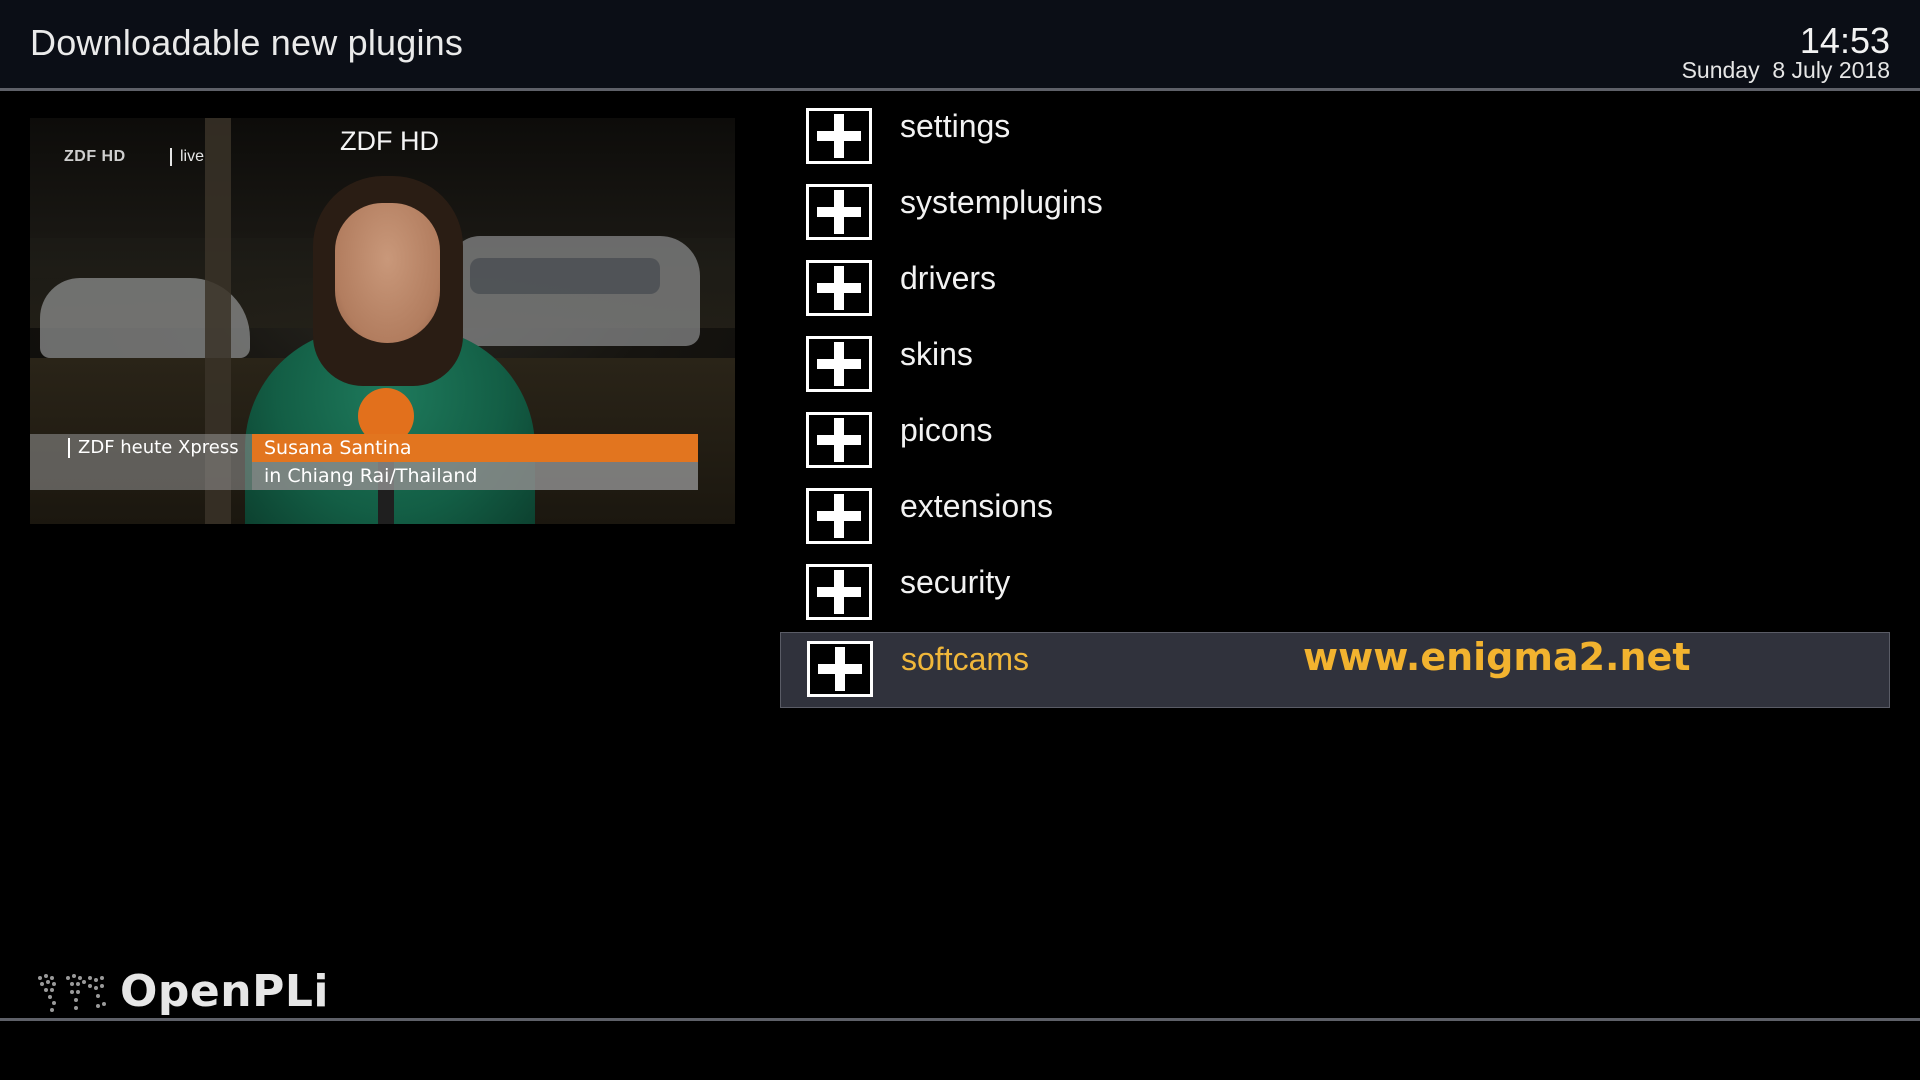  What do you see at coordinates (936, 354) in the screenshot?
I see `list-item-label: skins` at bounding box center [936, 354].